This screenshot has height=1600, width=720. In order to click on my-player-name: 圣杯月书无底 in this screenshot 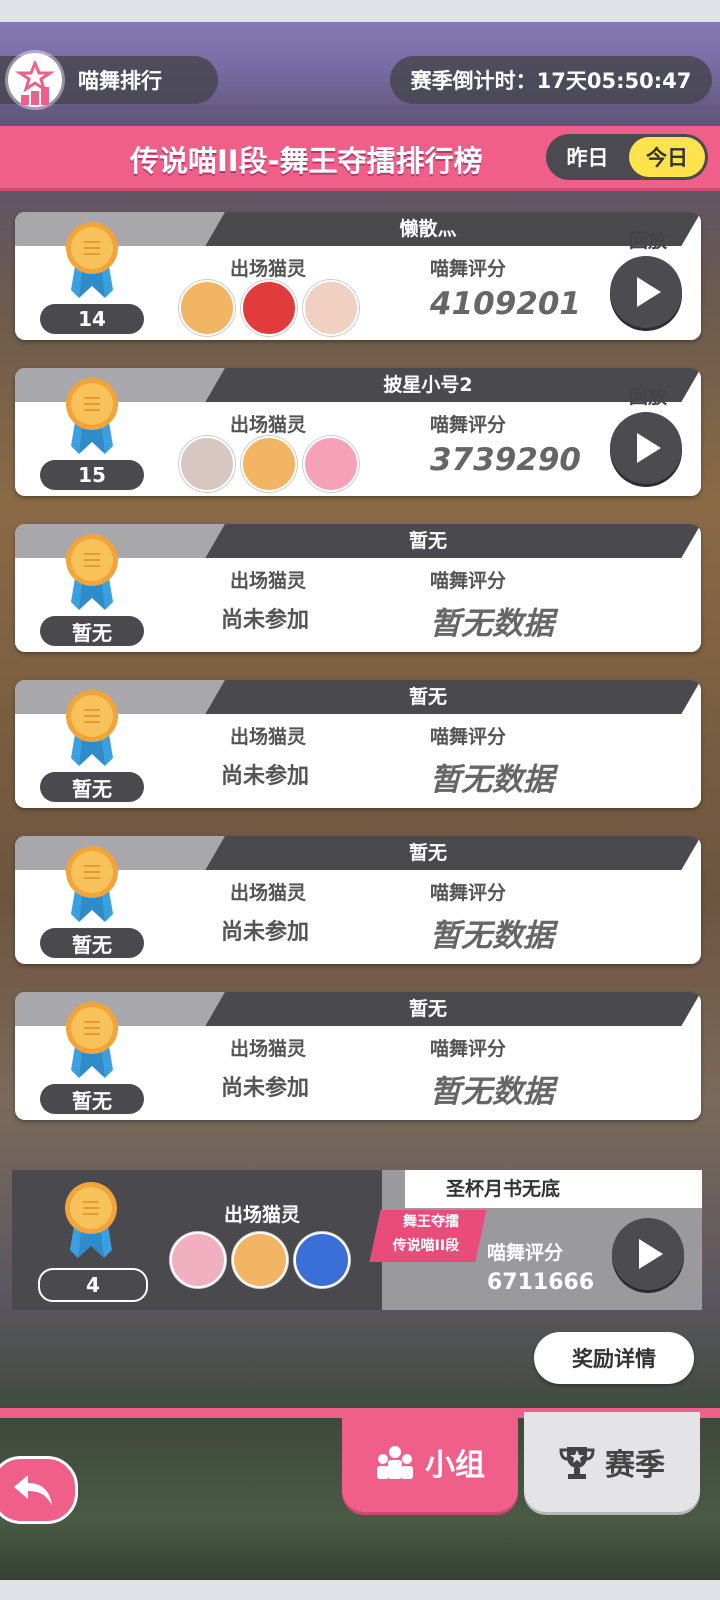, I will do `click(502, 1189)`.